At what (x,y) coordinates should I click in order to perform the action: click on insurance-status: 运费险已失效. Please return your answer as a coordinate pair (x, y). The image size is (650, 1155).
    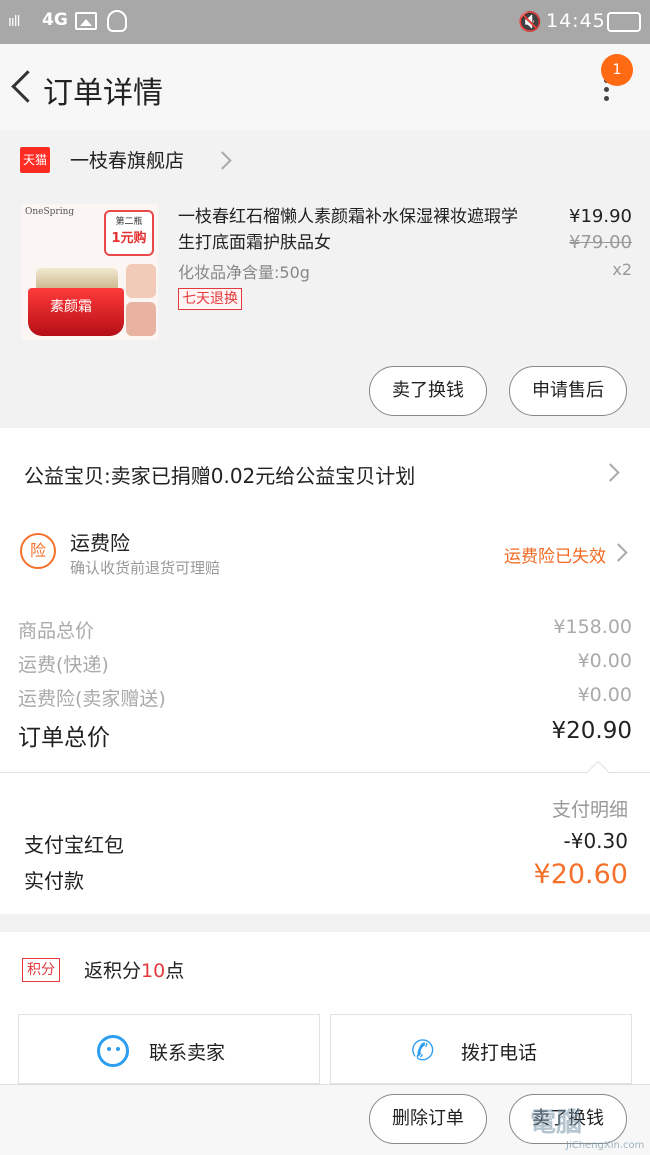
    Looking at the image, I should click on (555, 554).